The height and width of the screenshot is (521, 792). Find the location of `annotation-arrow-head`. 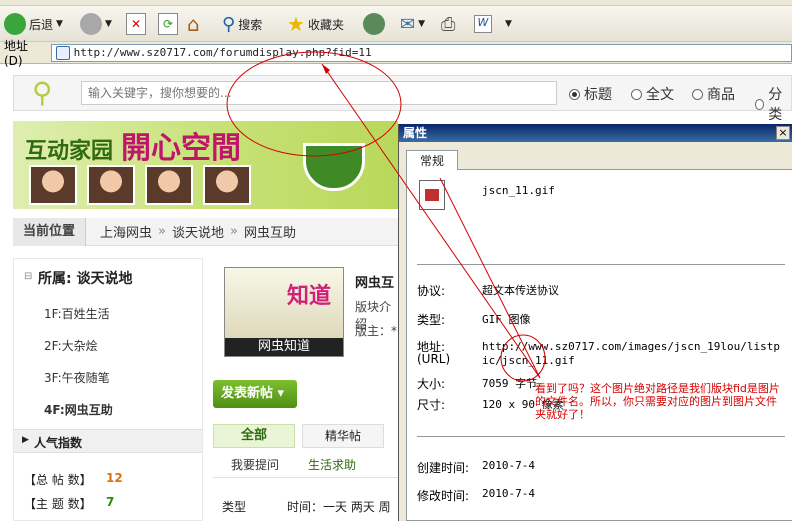

annotation-arrow-head is located at coordinates (326, 69).